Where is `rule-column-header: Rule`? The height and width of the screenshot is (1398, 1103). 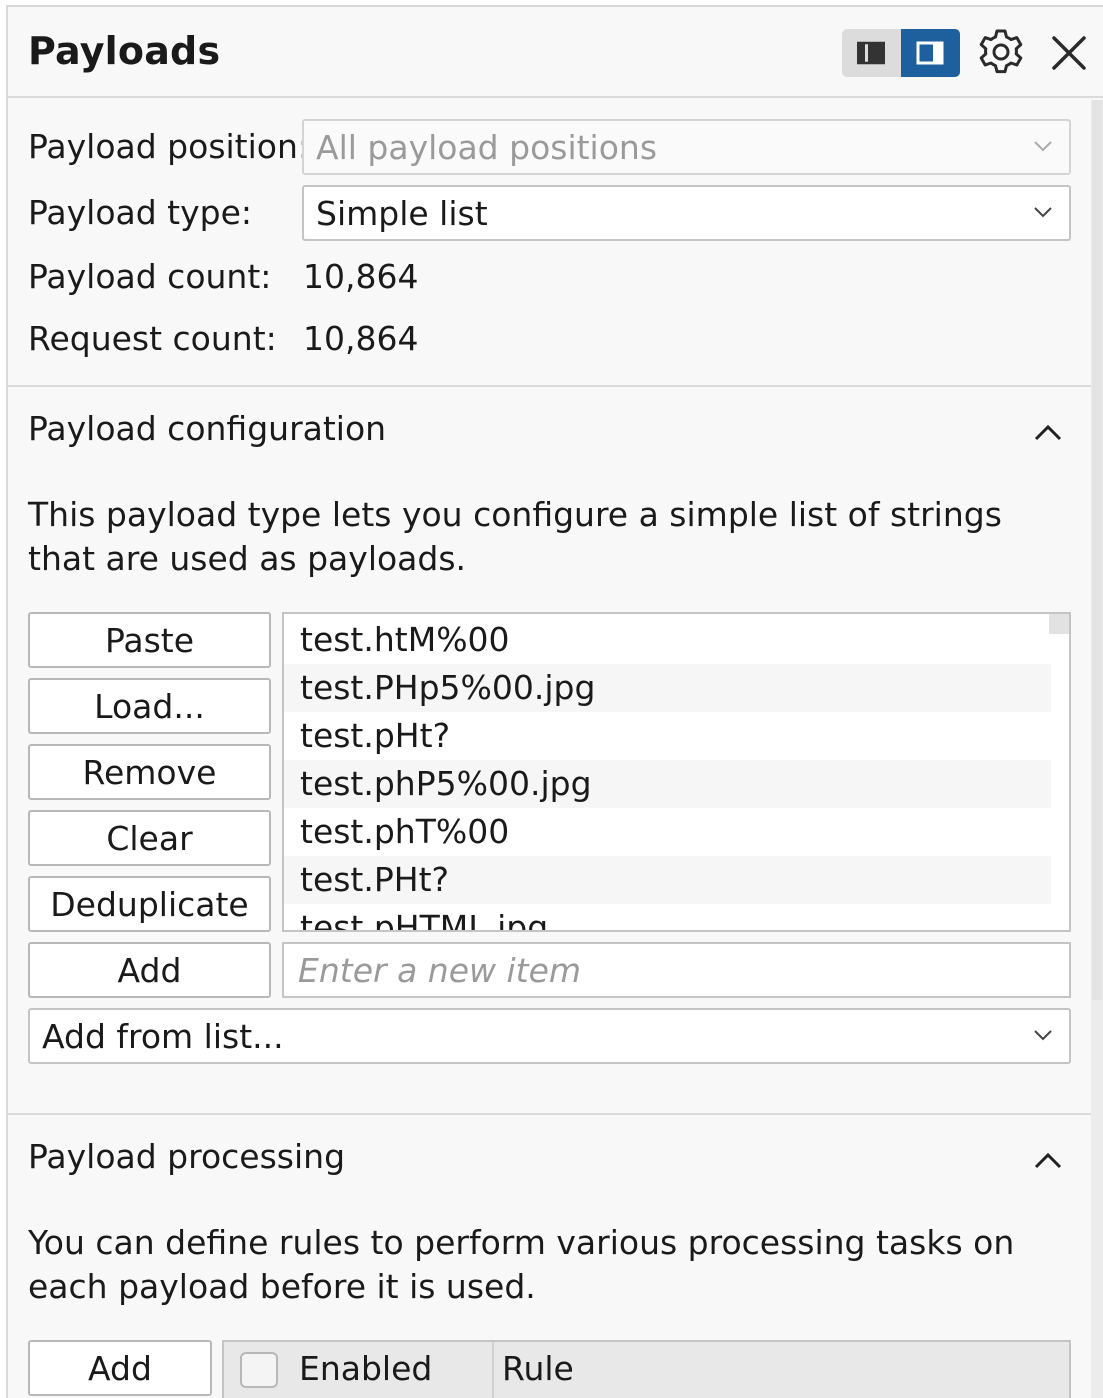
rule-column-header: Rule is located at coordinates (538, 1368).